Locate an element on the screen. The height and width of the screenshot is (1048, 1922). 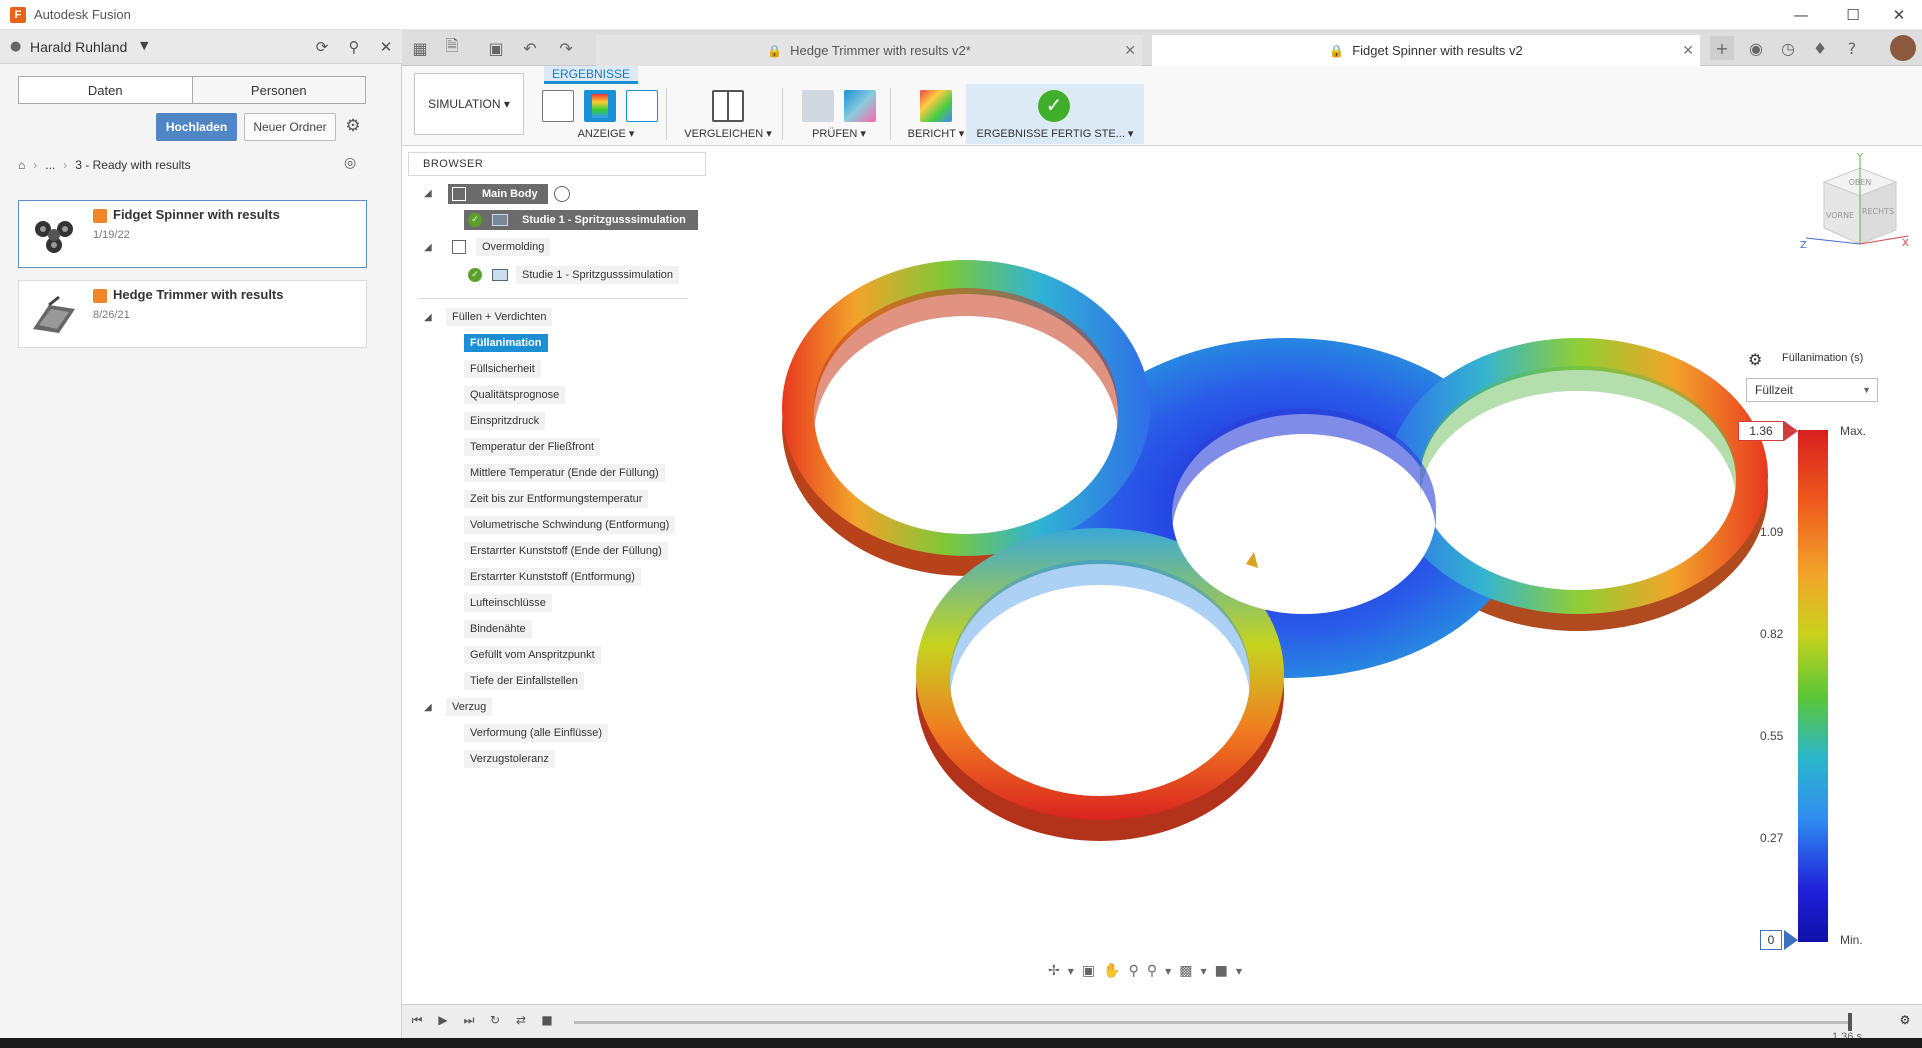
orbit-icon: ✢ is located at coordinates (1054, 971).